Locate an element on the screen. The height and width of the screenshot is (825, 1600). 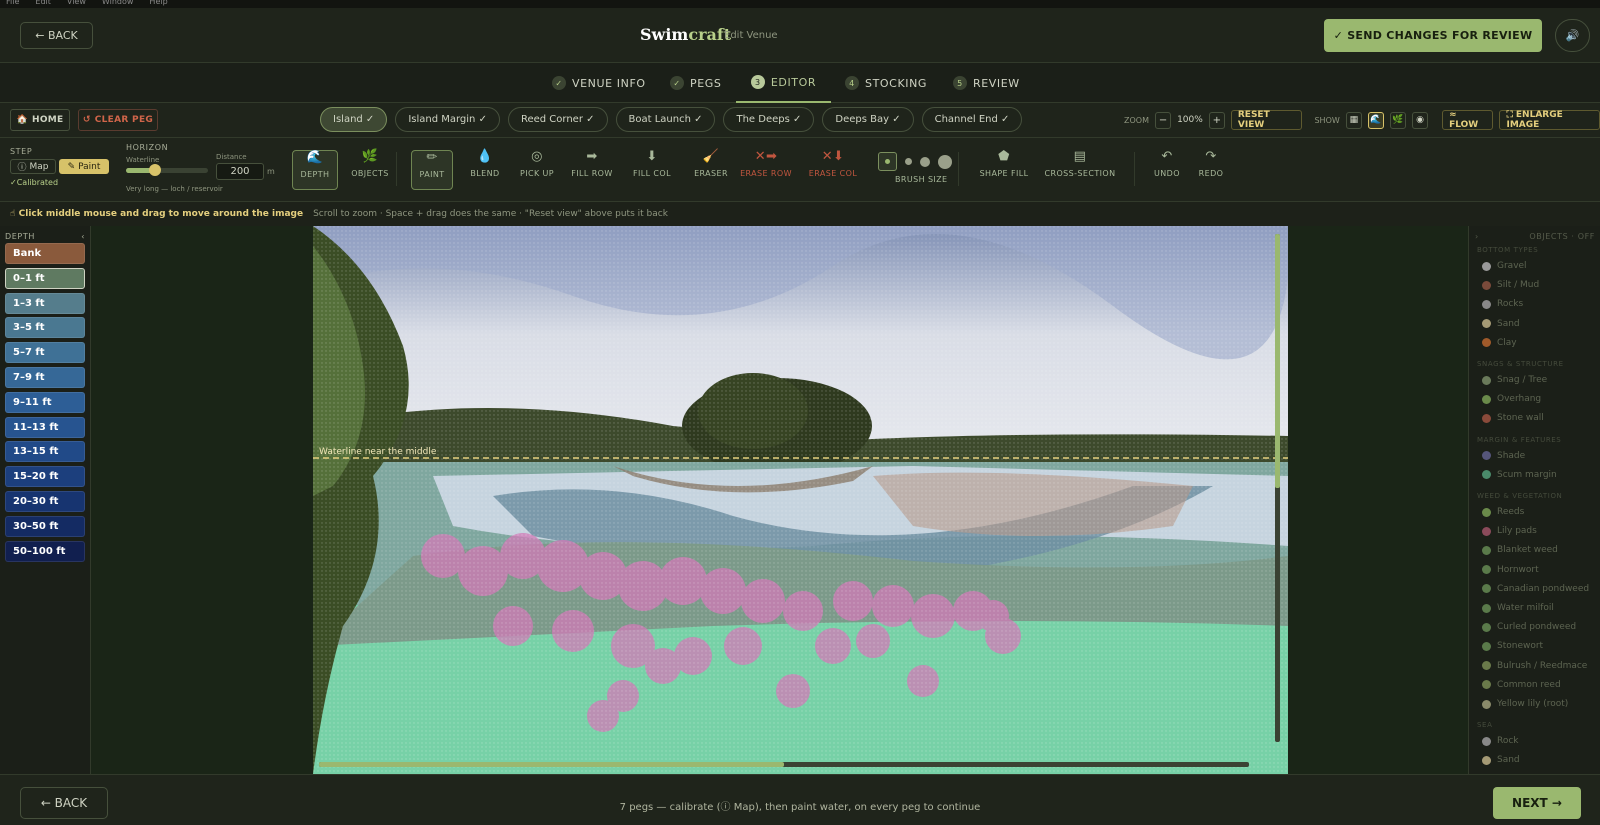
depth-chip-10: 20–30 ft is located at coordinates (45, 501).